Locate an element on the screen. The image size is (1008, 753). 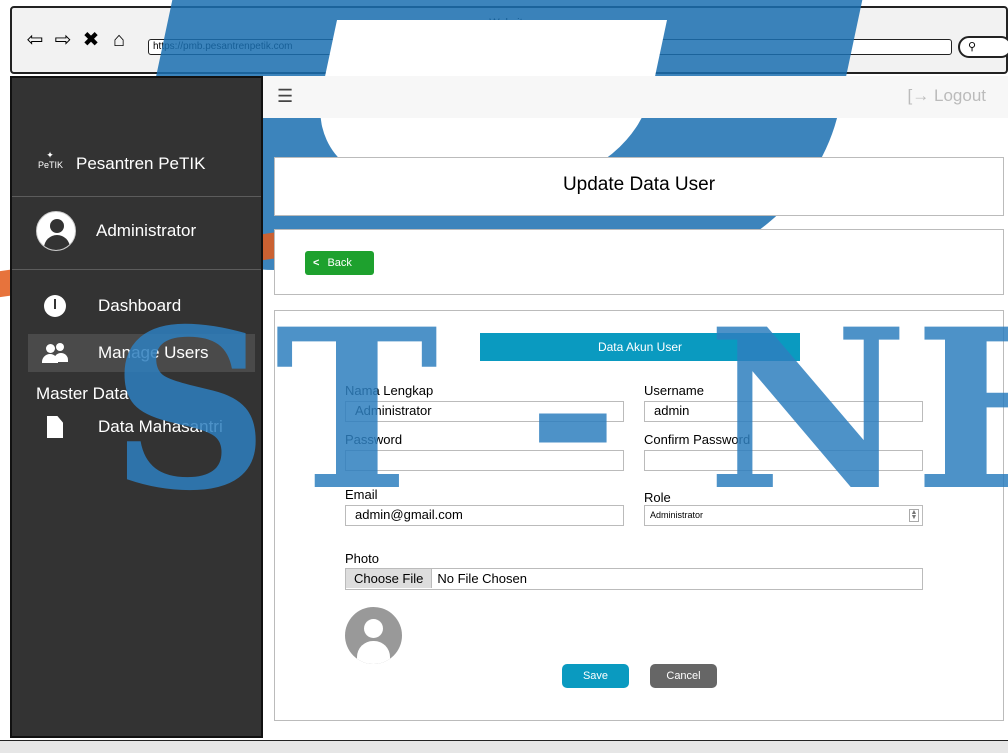
logout-button: [→ Logout is located at coordinates (947, 96).